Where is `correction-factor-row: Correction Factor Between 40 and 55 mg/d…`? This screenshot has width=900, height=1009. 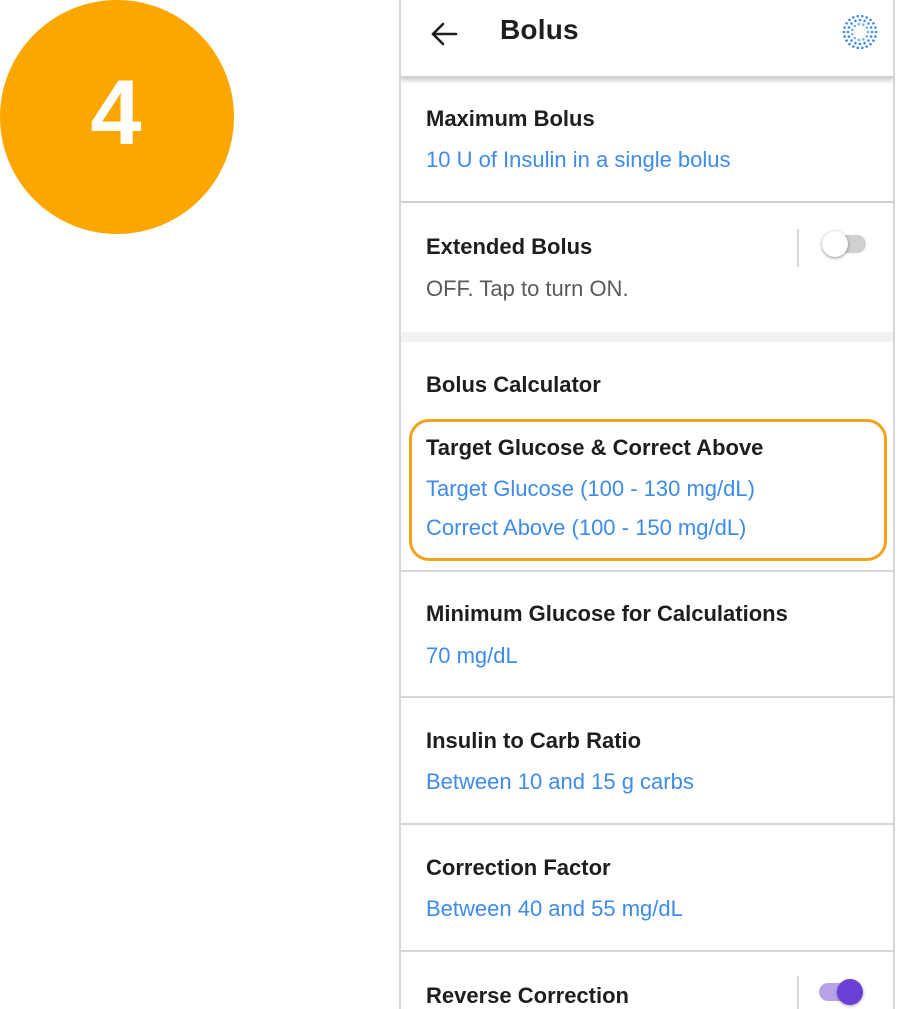
correction-factor-row: Correction Factor Between 40 and 55 mg/d… is located at coordinates (647, 887).